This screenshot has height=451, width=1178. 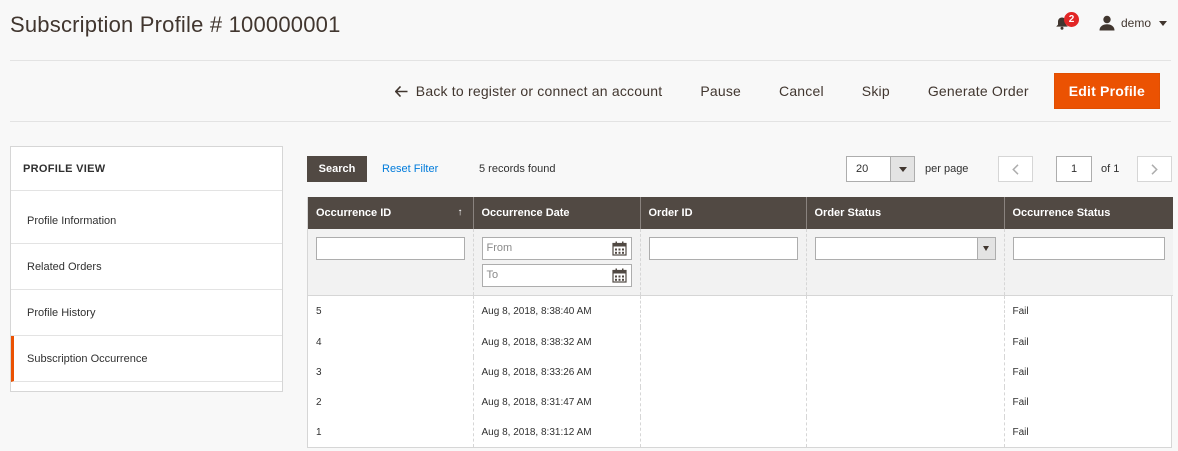 What do you see at coordinates (1088, 213) in the screenshot?
I see `column-header-occurrence-status: Occurrence Status` at bounding box center [1088, 213].